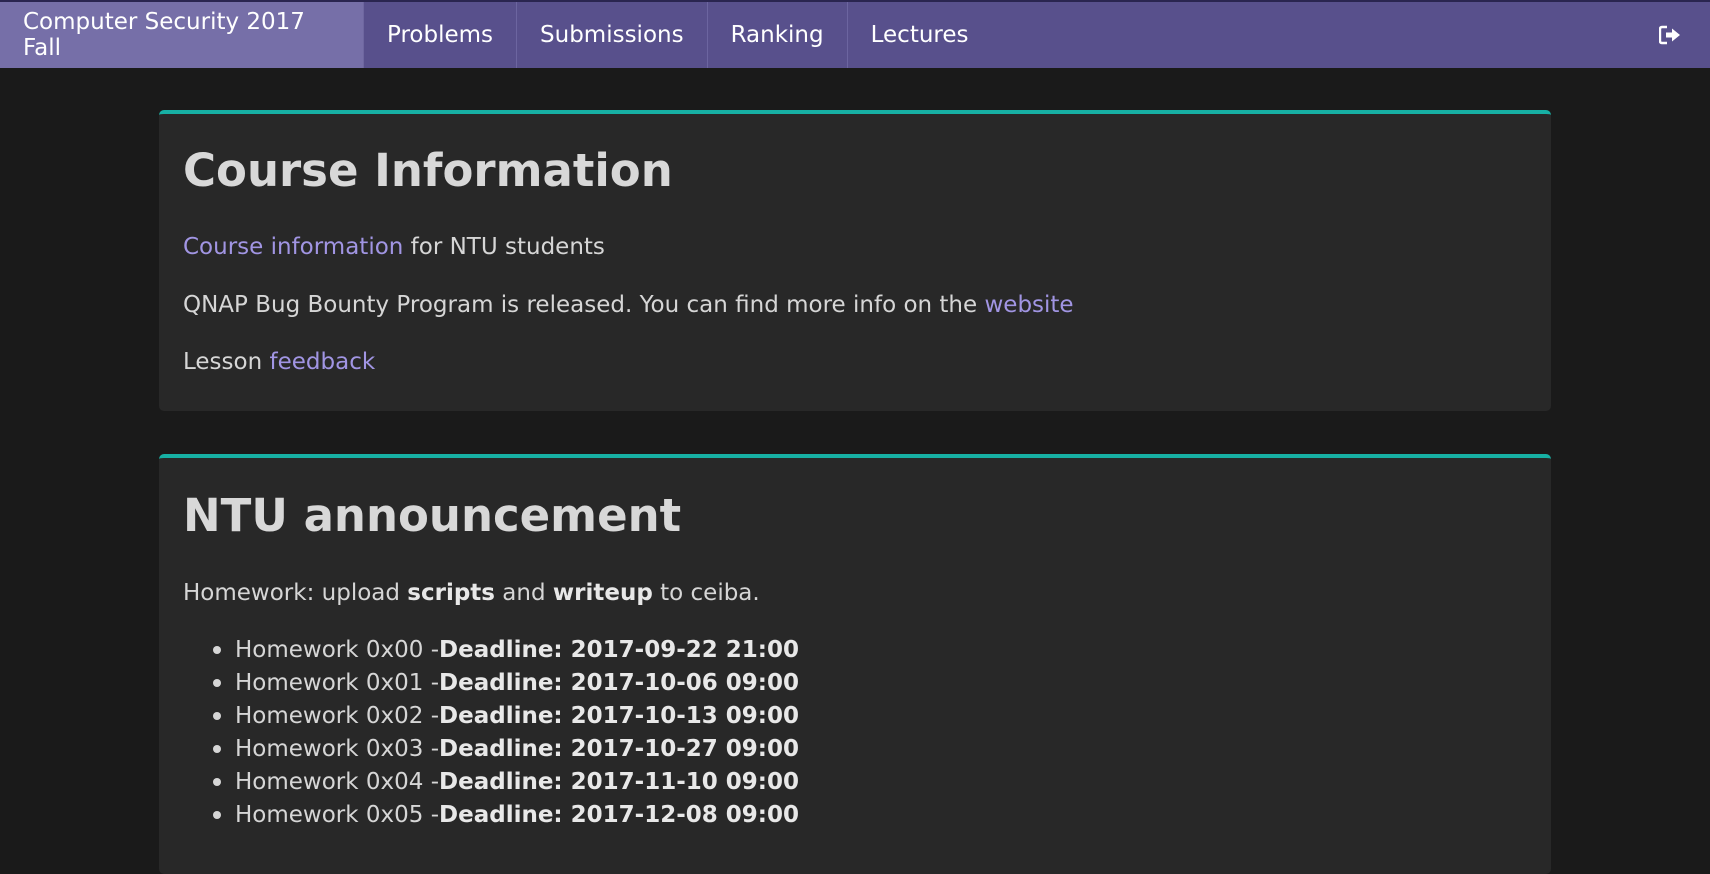 The width and height of the screenshot is (1710, 874). Describe the element at coordinates (778, 35) in the screenshot. I see `nav-item-ranking: Ranking` at that location.